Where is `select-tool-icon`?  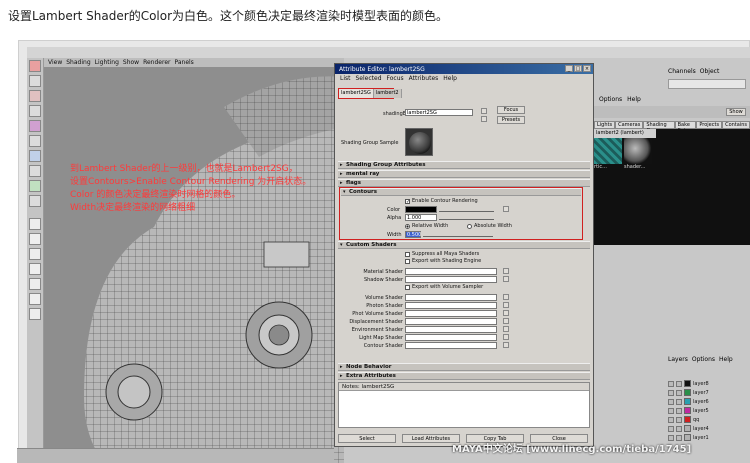 select-tool-icon is located at coordinates (35, 66).